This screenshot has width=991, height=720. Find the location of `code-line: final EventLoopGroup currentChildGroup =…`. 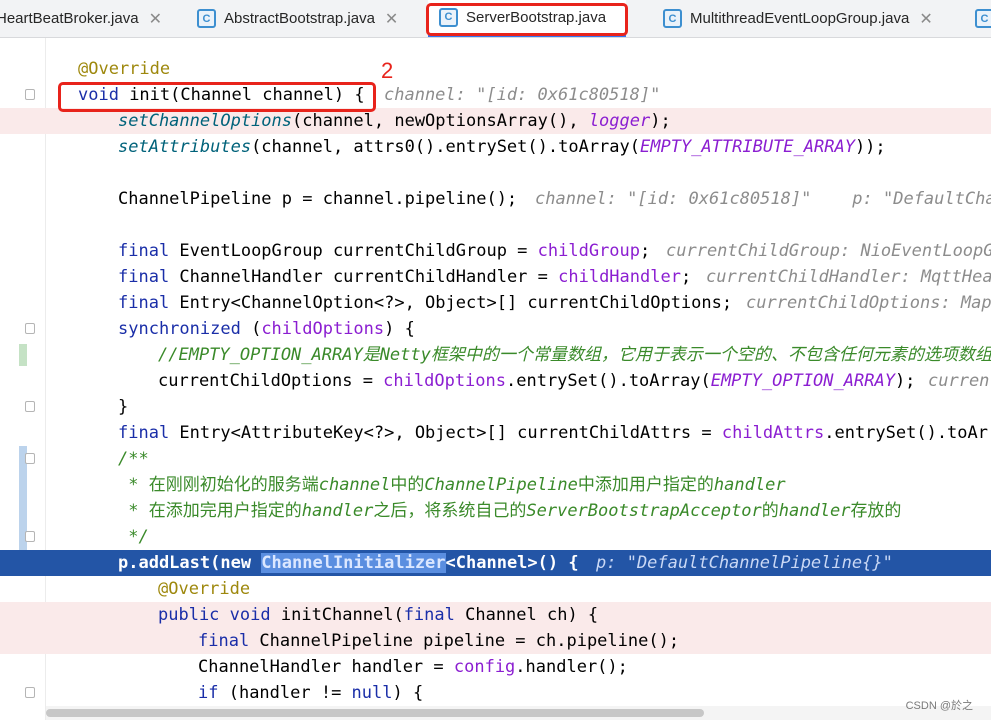

code-line: final EventLoopGroup currentChildGroup =… is located at coordinates (495, 251).